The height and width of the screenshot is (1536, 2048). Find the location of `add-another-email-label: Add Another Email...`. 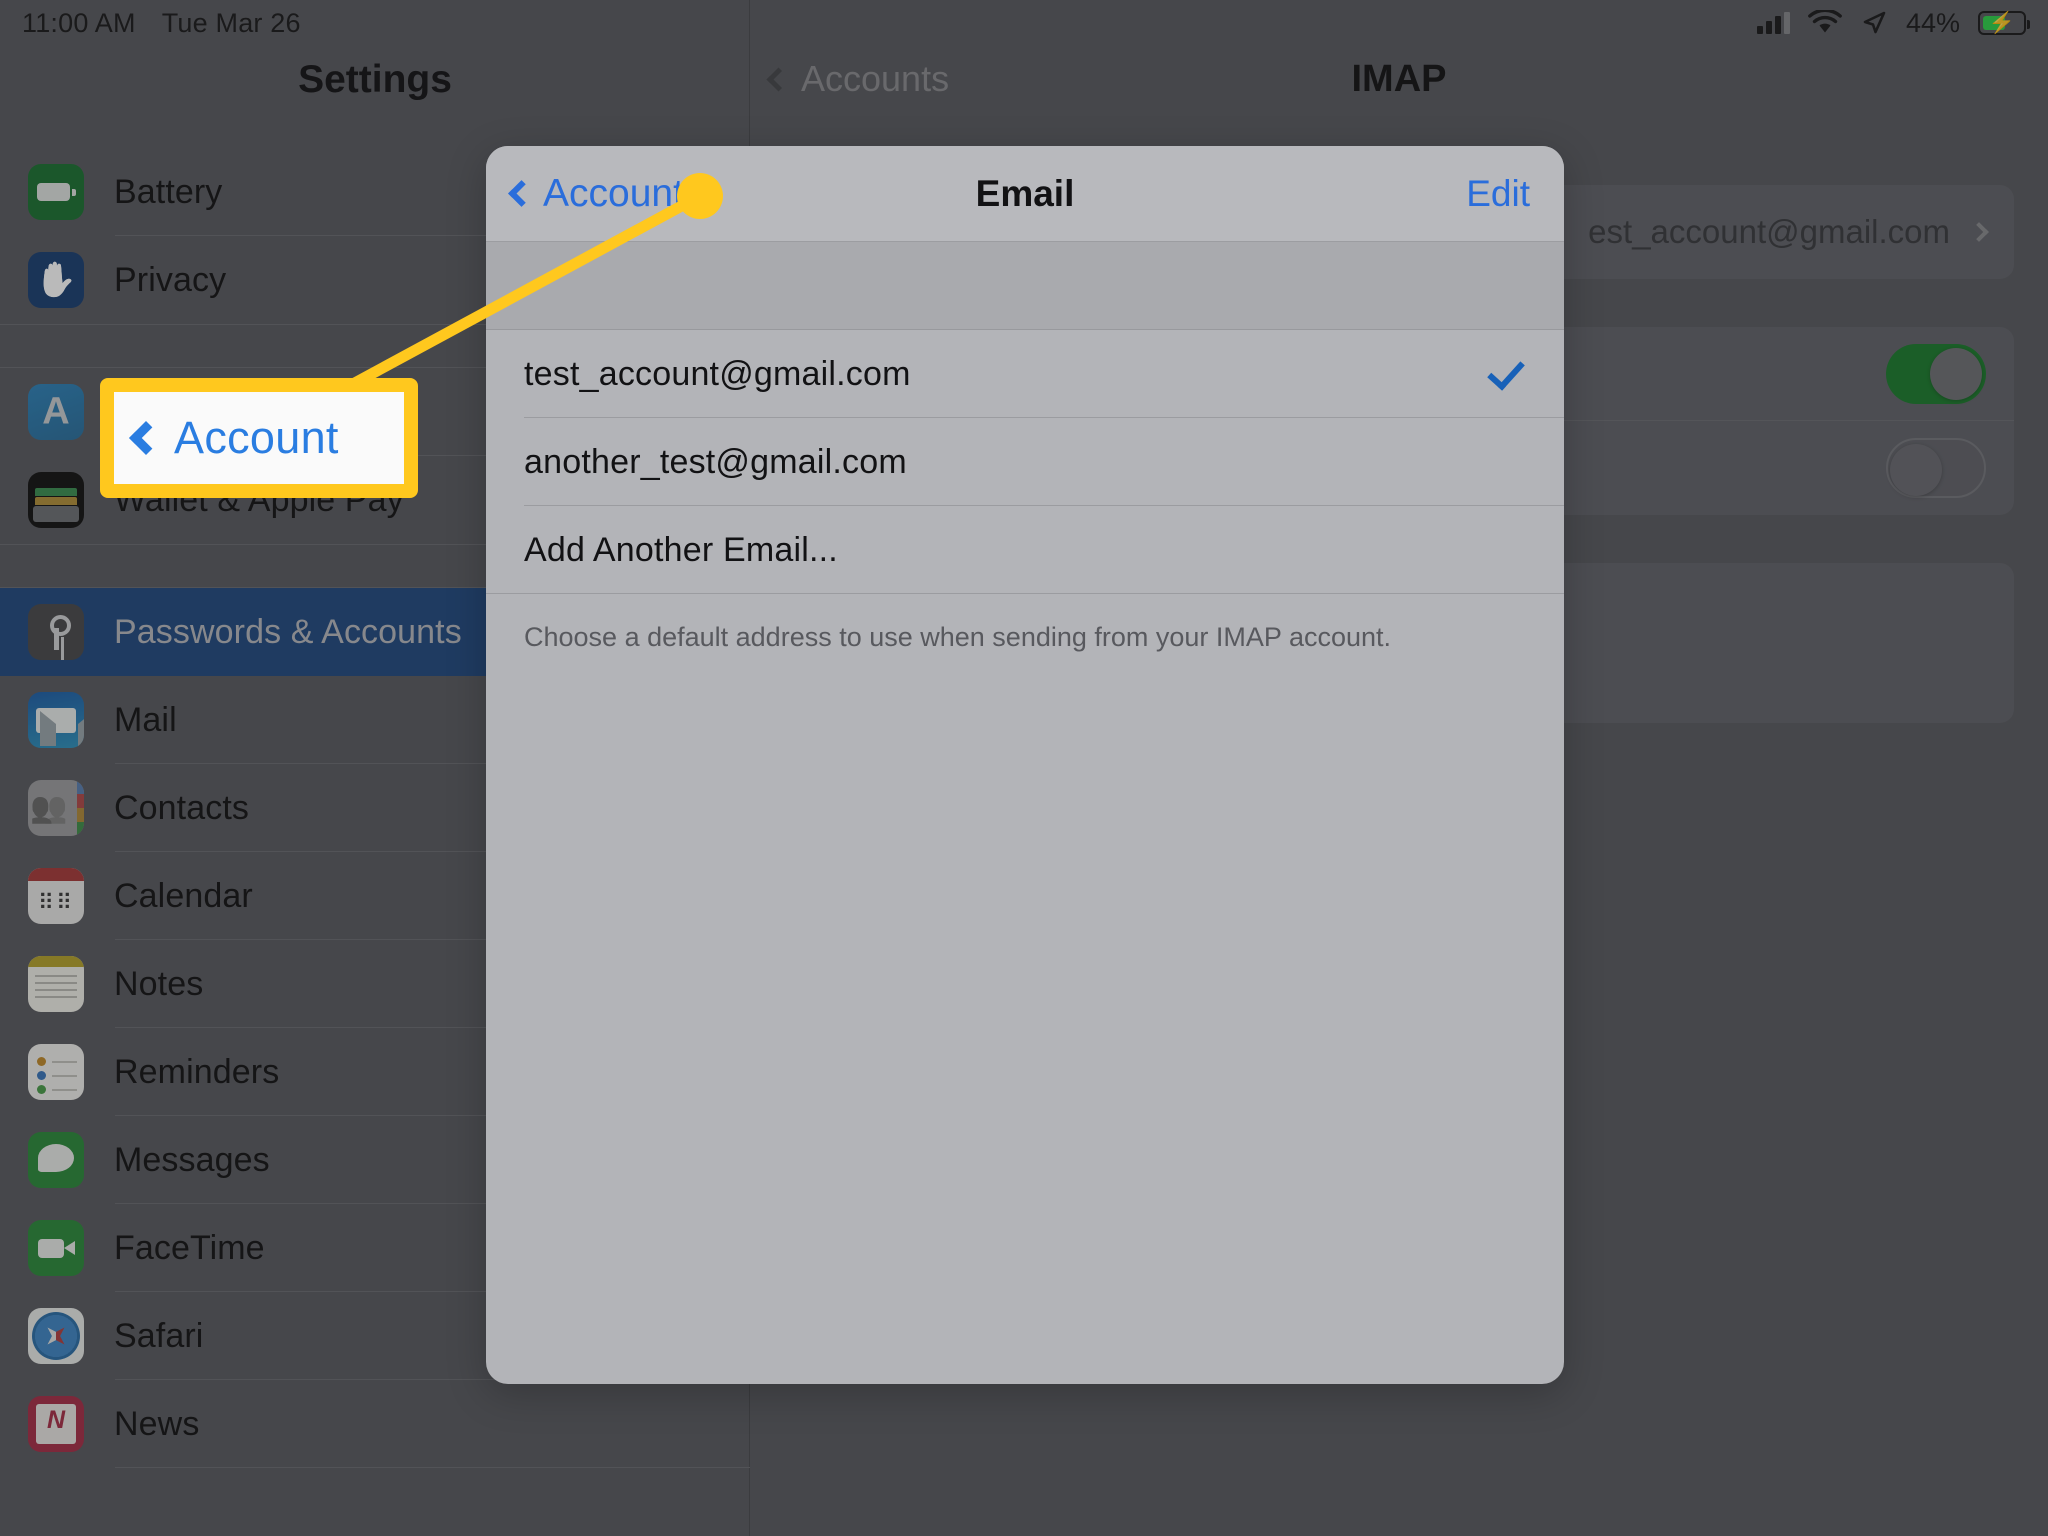

add-another-email-label: Add Another Email... is located at coordinates (681, 549).